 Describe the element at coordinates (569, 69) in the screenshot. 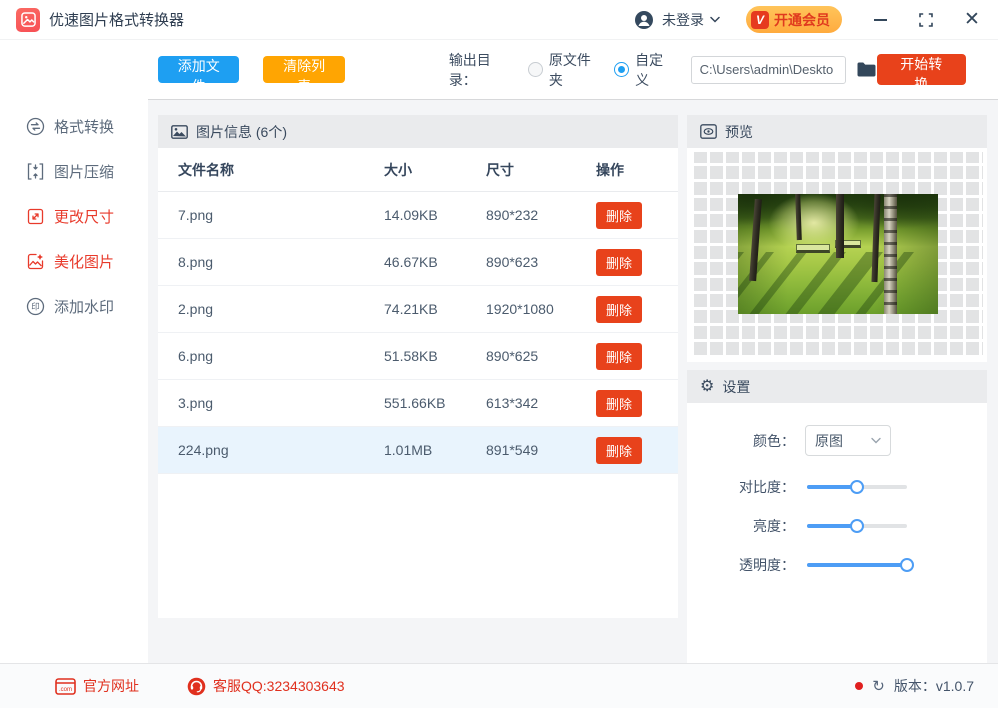

I see `radio-original-label: 原文件夹` at that location.